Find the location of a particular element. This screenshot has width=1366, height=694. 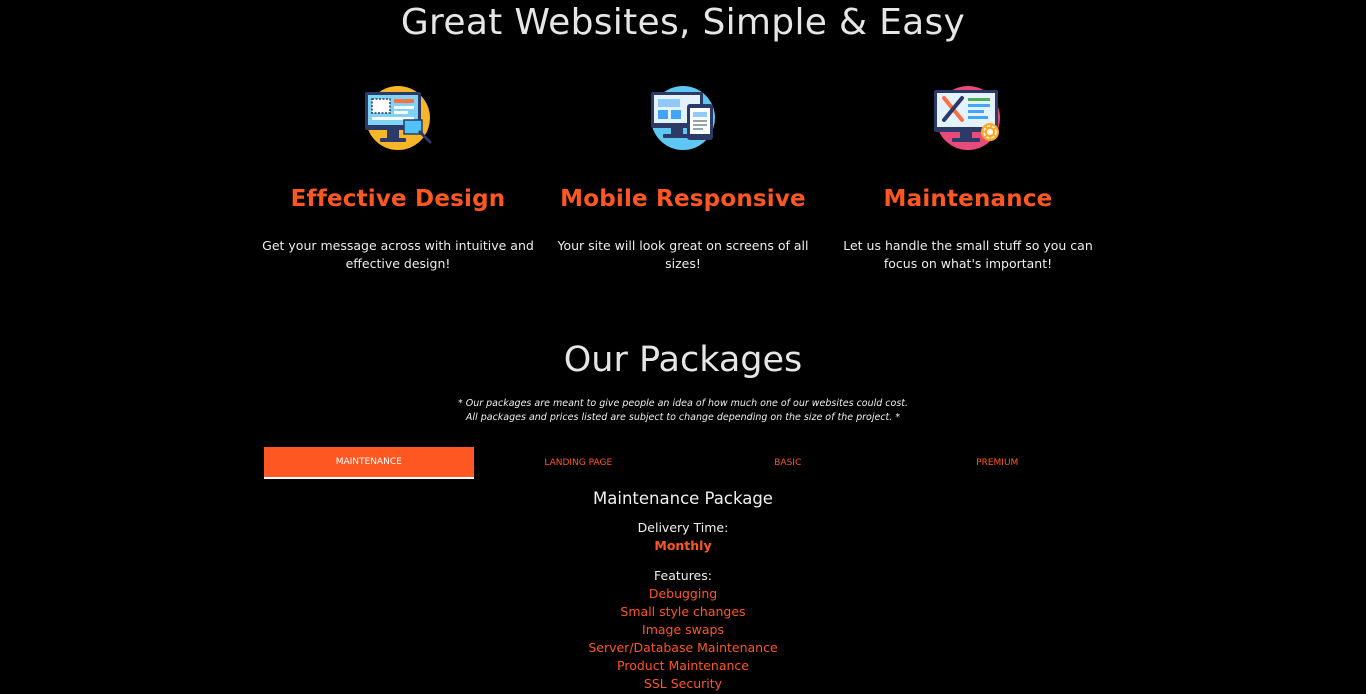

package-tabs: MAINTENANCE LANDING PAGE BASIC PREMIUM is located at coordinates (683, 463).